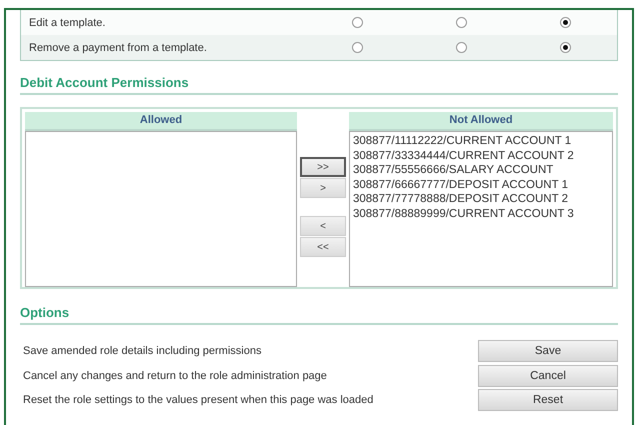 The height and width of the screenshot is (425, 638). I want to click on account-item: 308877/88889999/CURRENT ACCOUNT 3, so click(481, 213).